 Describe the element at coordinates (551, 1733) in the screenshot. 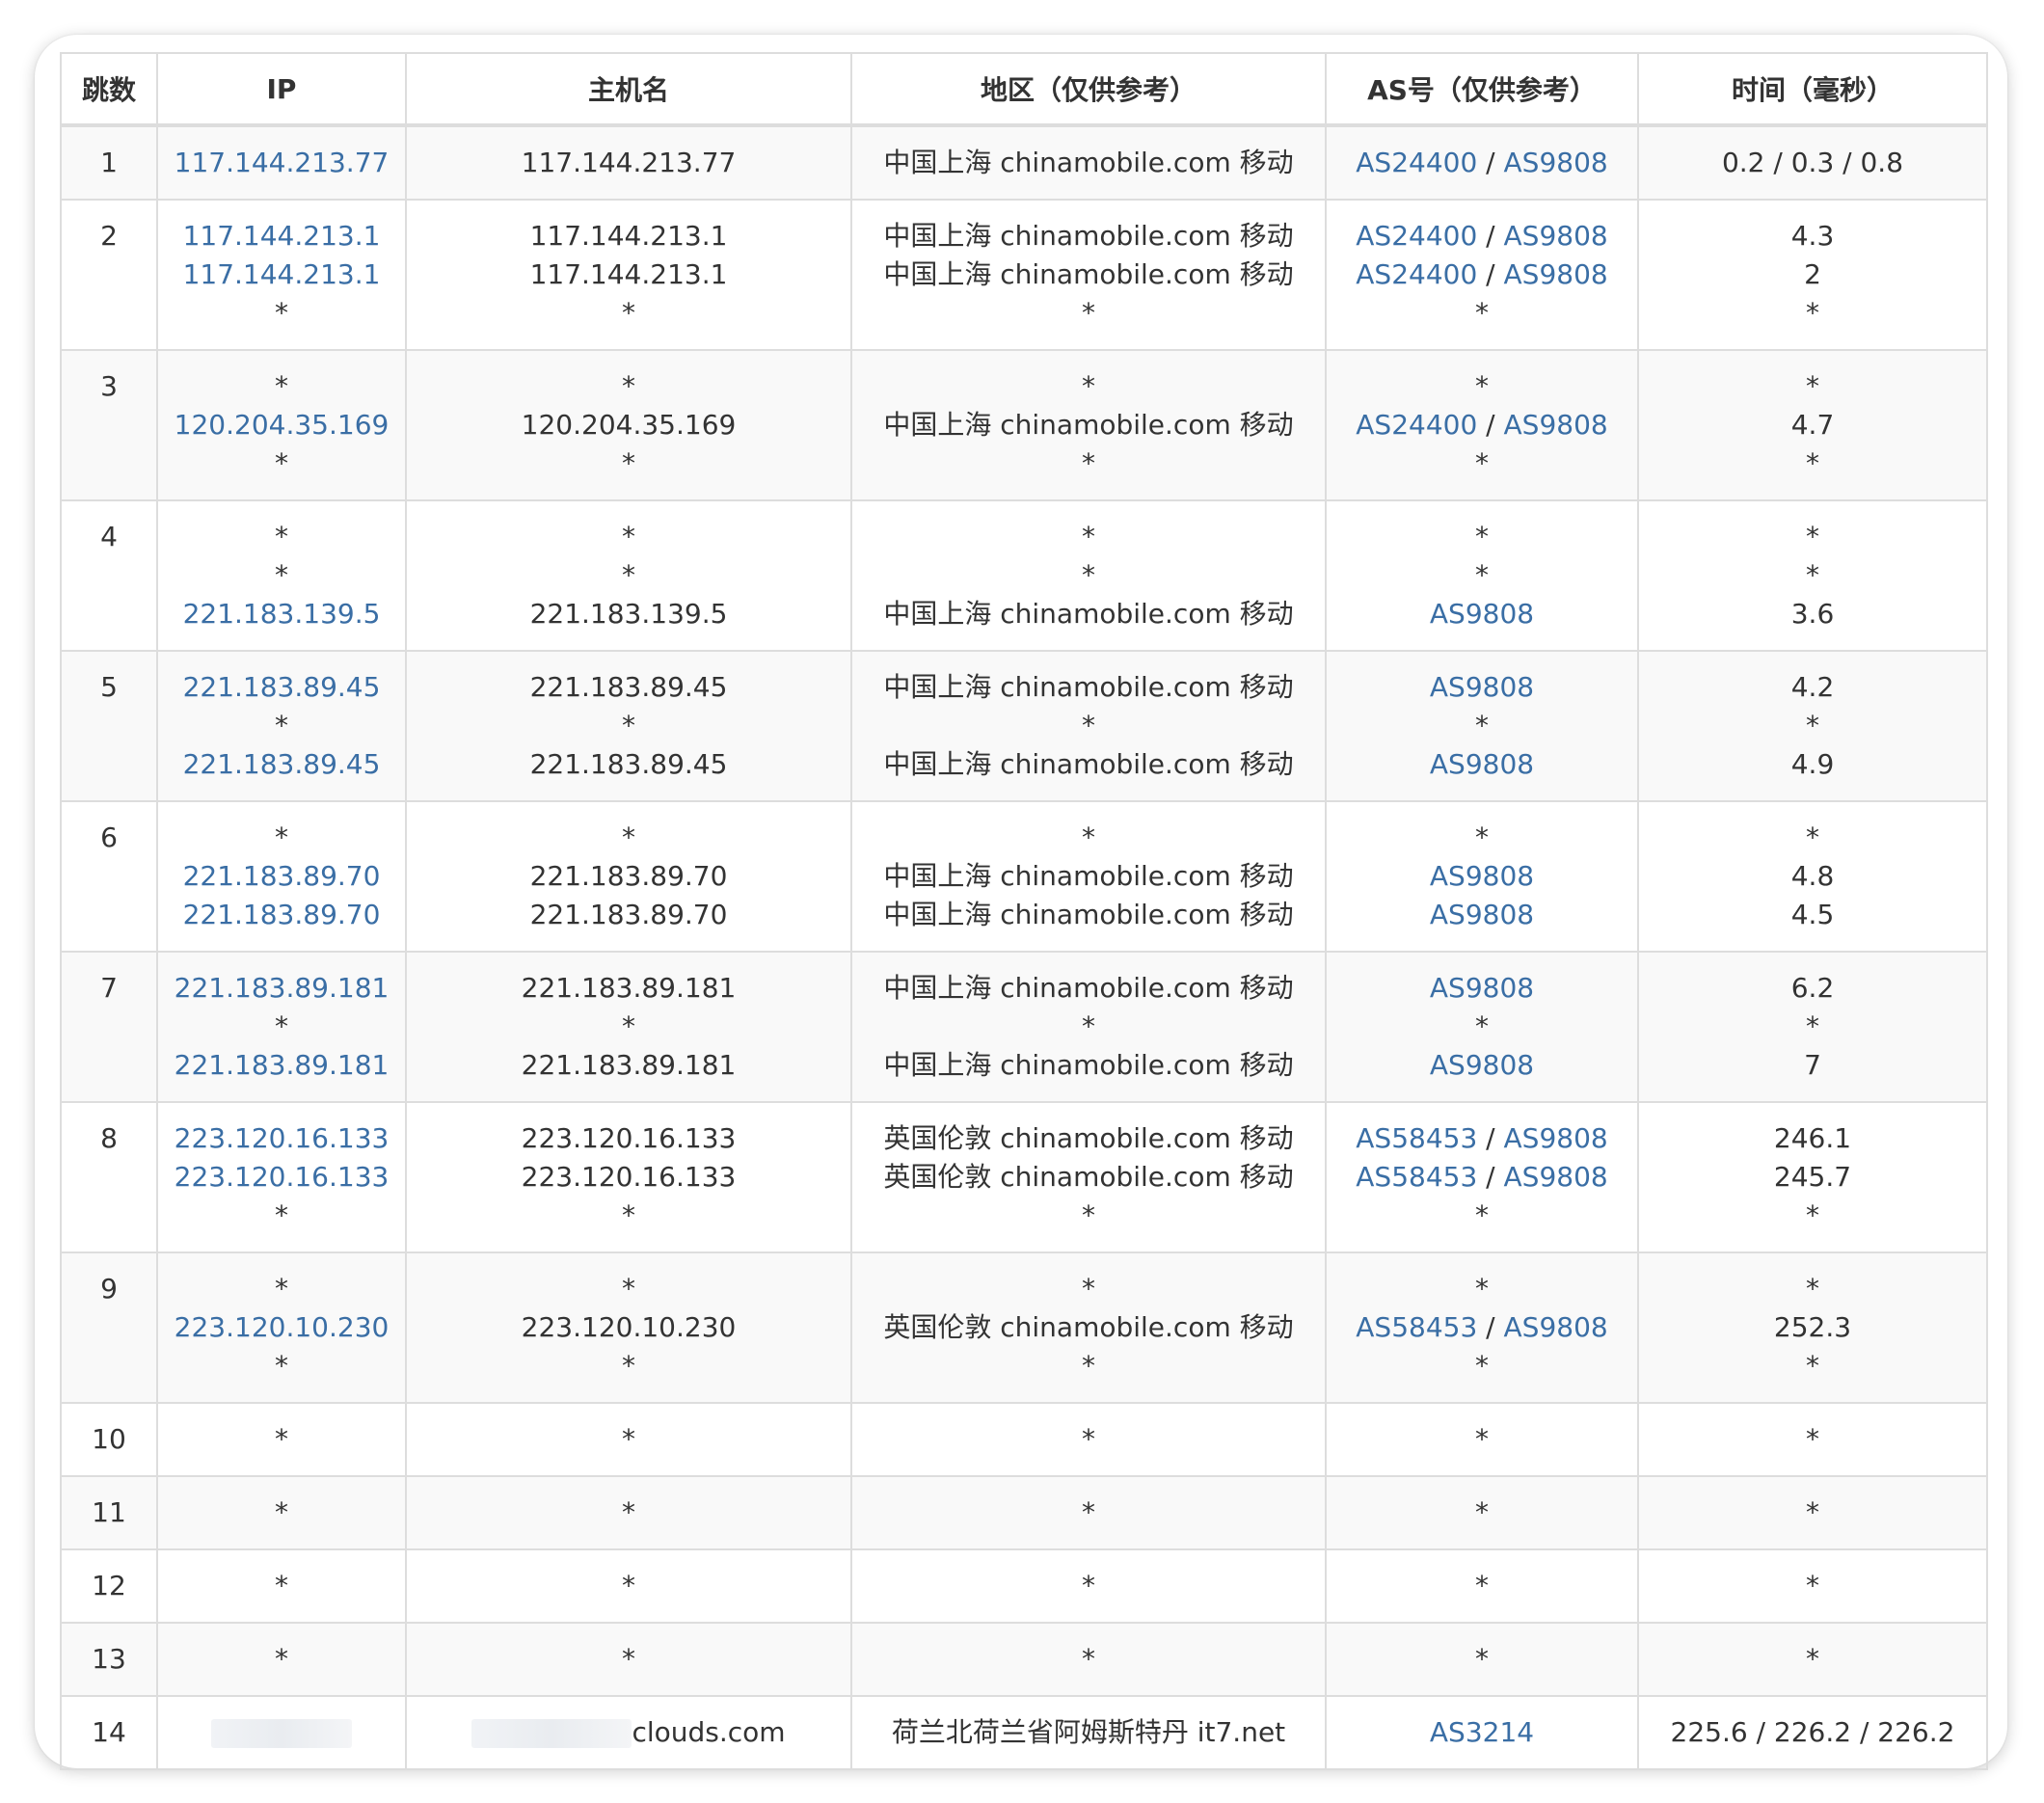

I see `redacted-hostname` at that location.